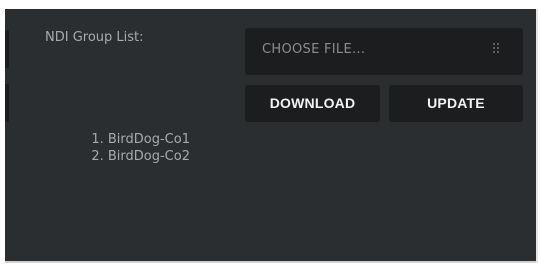  I want to click on left-edge-tab-lower, so click(7, 103).